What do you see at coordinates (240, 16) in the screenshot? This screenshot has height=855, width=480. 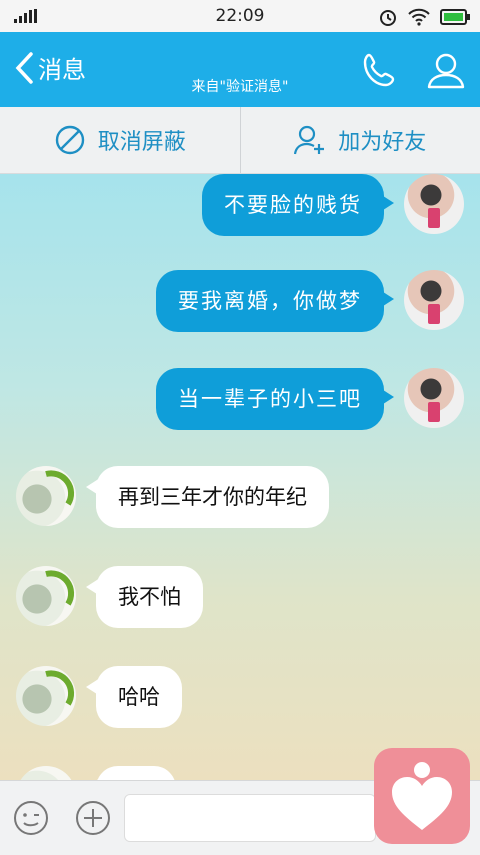 I see `status-bar: 22:09` at bounding box center [240, 16].